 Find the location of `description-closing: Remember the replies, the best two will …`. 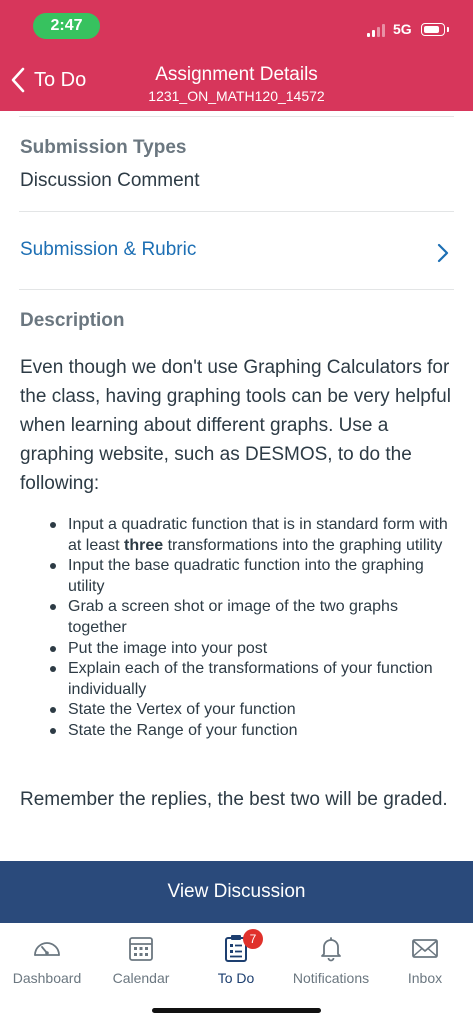

description-closing: Remember the replies, the best two will … is located at coordinates (234, 799).